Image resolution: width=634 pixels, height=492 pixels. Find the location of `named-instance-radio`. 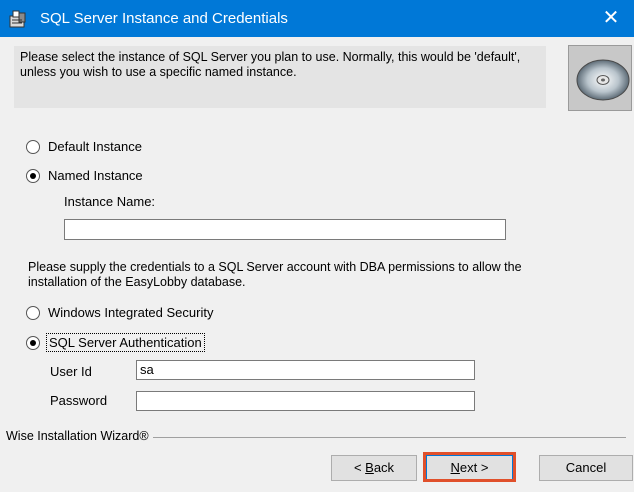

named-instance-radio is located at coordinates (33, 176).